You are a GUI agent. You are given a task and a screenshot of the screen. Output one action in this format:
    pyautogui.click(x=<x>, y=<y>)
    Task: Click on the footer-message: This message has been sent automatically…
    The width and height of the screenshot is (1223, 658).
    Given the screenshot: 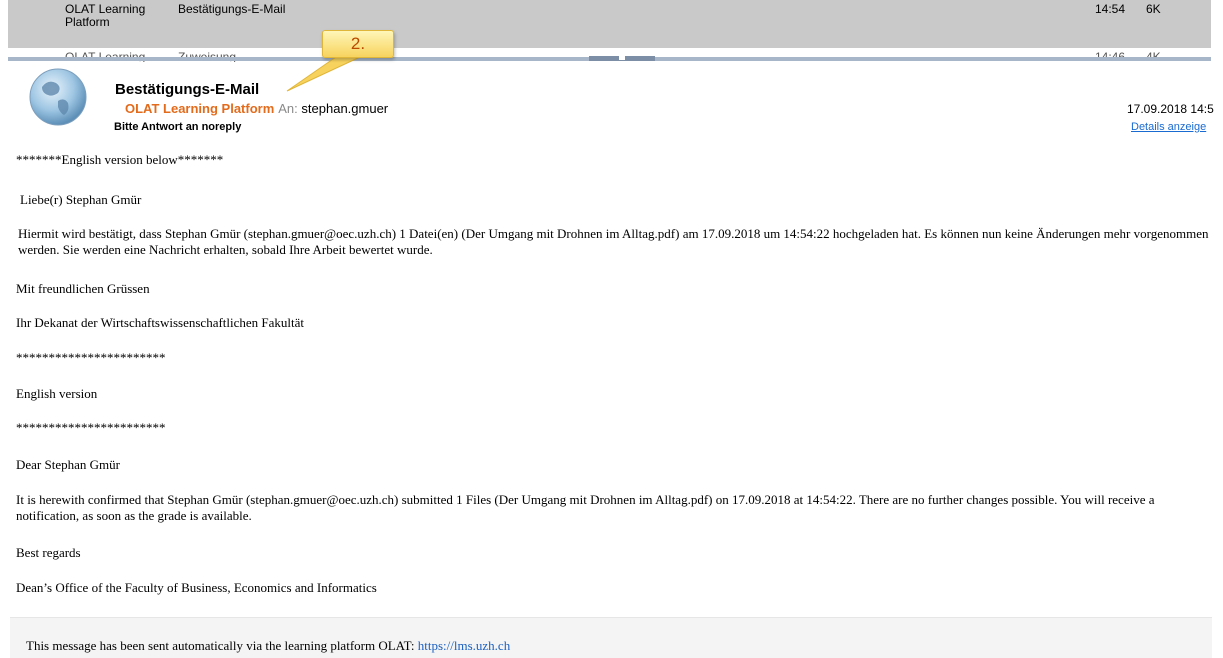 What is the action you would take?
    pyautogui.click(x=222, y=645)
    